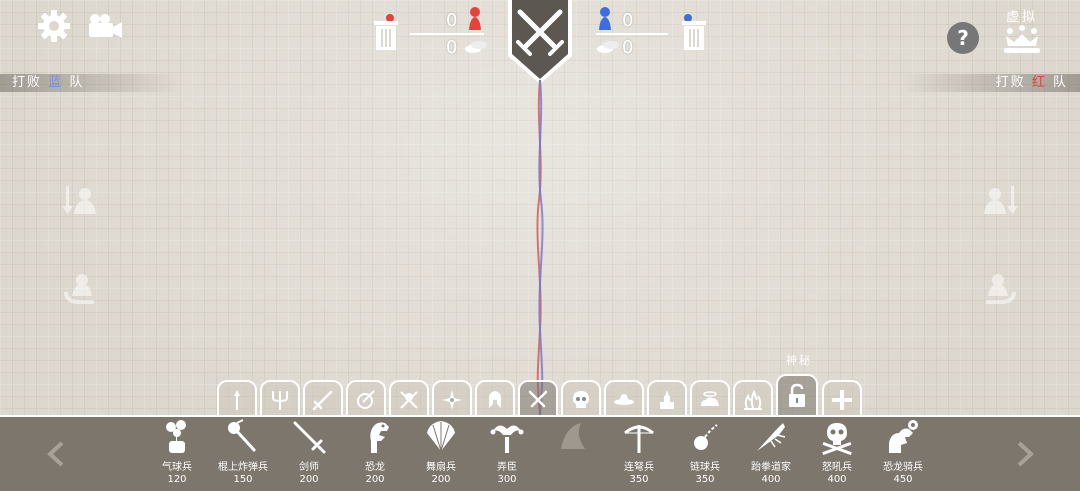 The width and height of the screenshot is (1080, 491). What do you see at coordinates (1022, 39) in the screenshot?
I see `sandbox-crown-icon` at bounding box center [1022, 39].